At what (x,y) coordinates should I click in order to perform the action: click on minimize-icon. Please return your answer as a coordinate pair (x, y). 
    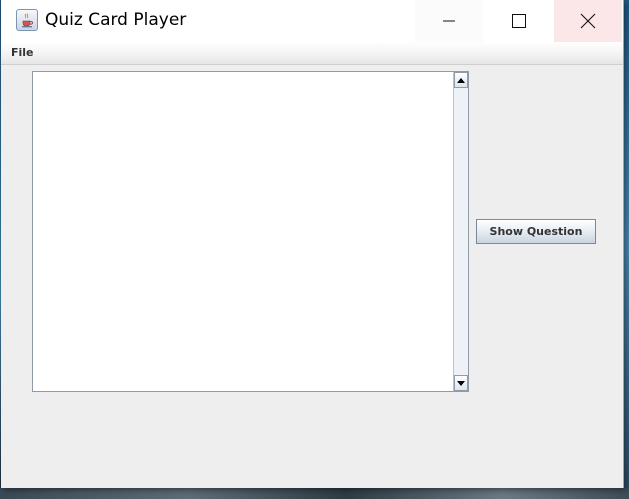
    Looking at the image, I should click on (449, 21).